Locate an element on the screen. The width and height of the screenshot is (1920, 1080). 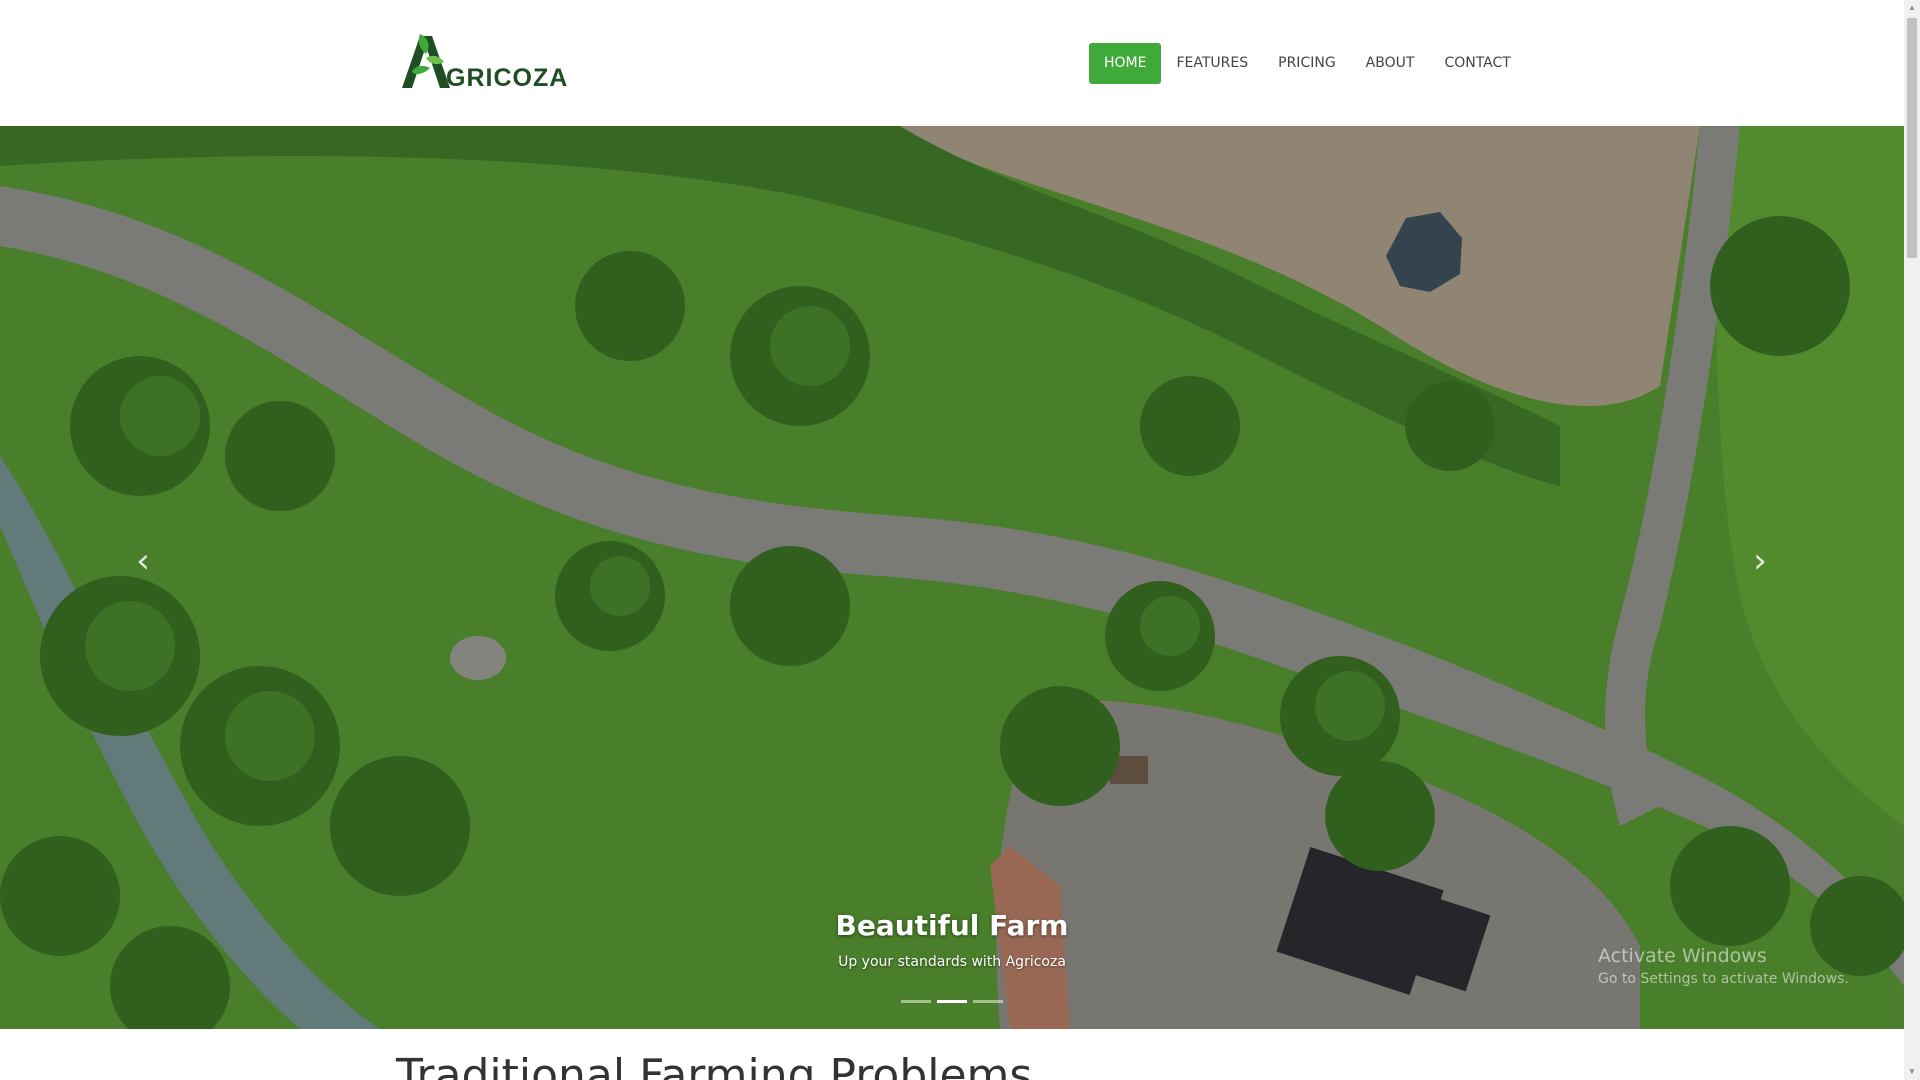
nav-home: HOME is located at coordinates (1125, 63).